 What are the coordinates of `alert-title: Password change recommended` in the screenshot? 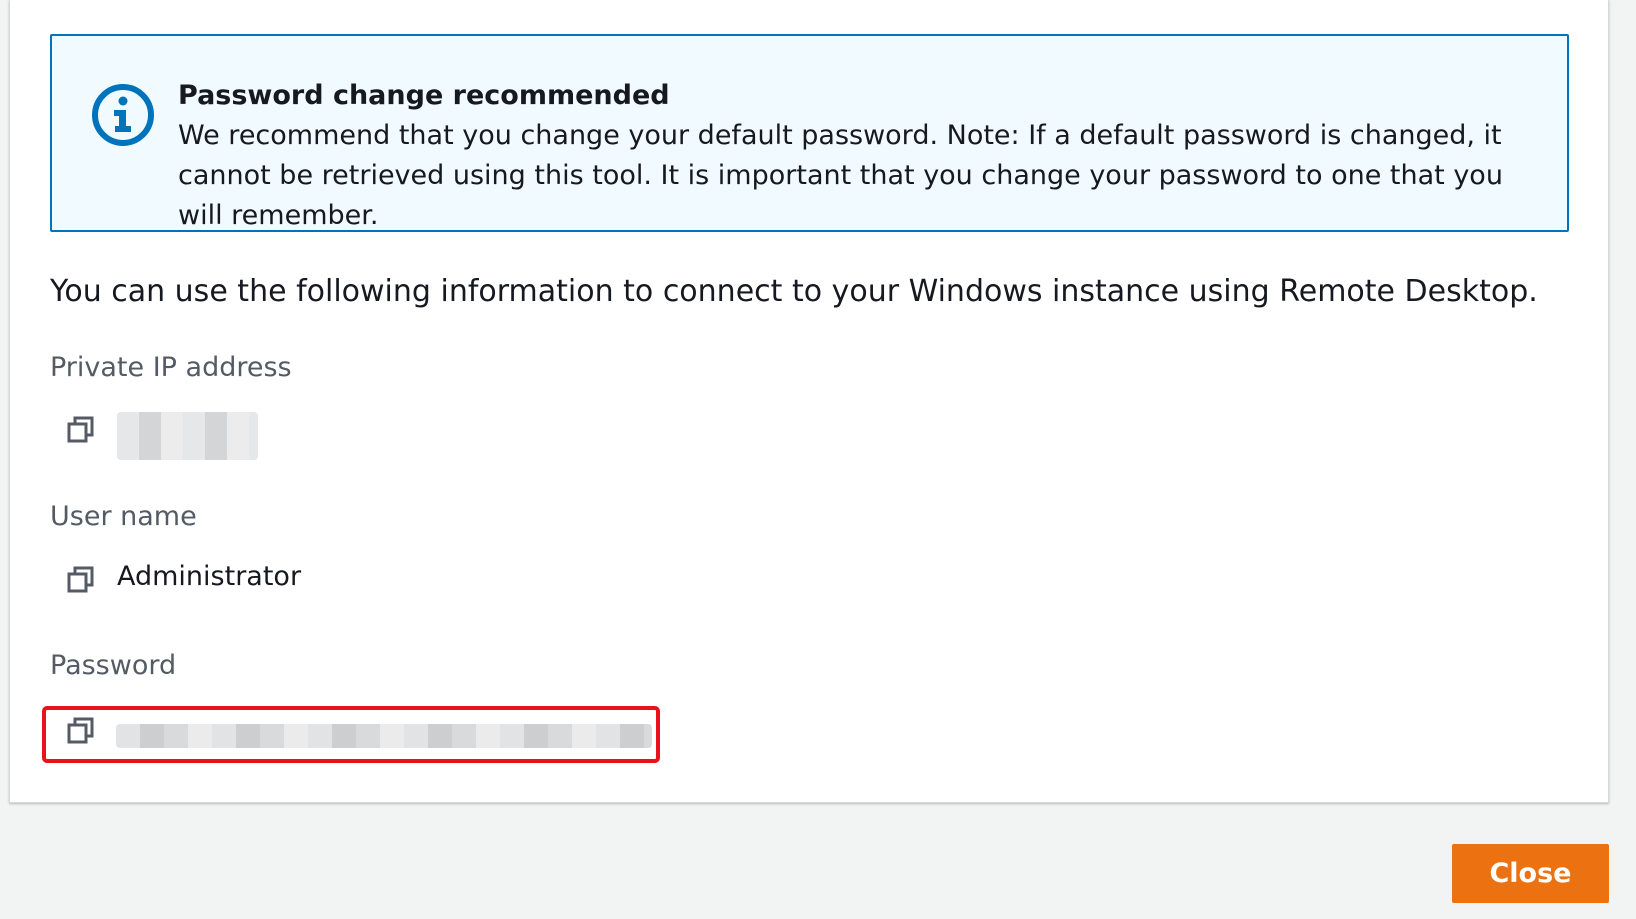 It's located at (424, 95).